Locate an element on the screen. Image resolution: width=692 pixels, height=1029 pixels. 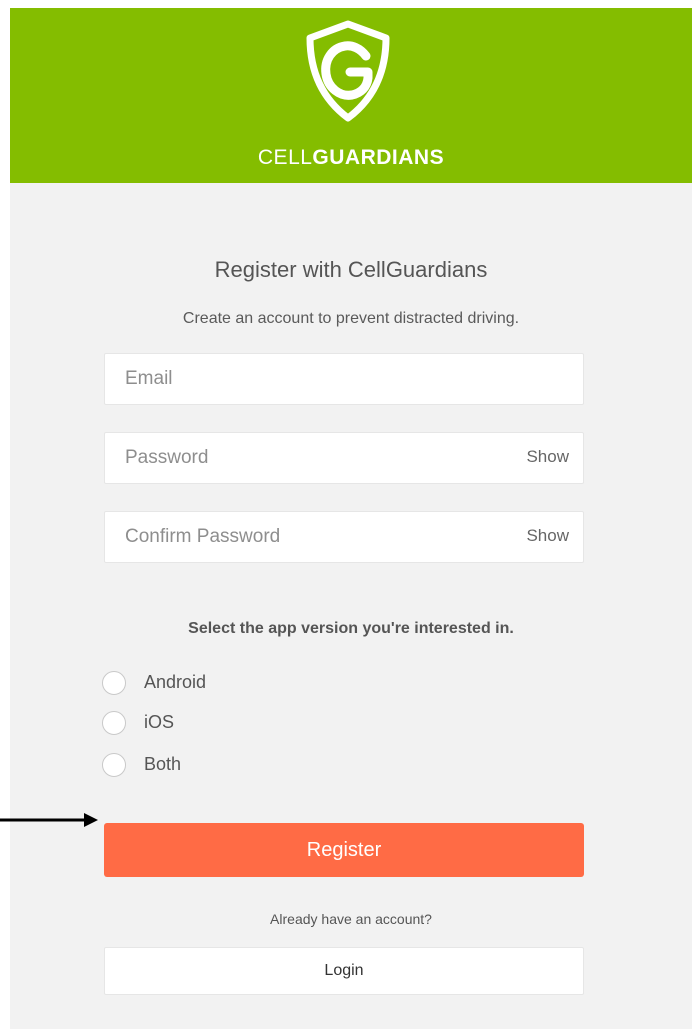
shield-g-logo-icon is located at coordinates (348, 72).